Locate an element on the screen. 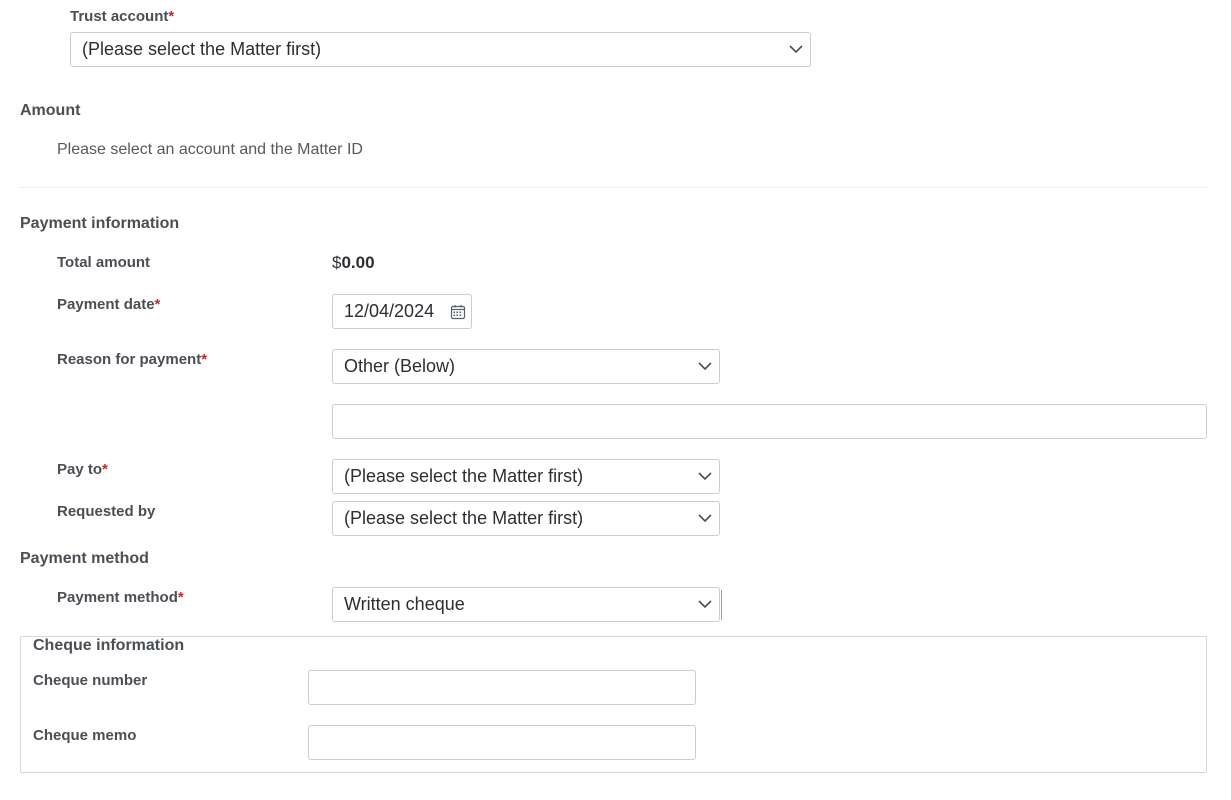  trust-account-label-text: Trust account is located at coordinates (119, 16).